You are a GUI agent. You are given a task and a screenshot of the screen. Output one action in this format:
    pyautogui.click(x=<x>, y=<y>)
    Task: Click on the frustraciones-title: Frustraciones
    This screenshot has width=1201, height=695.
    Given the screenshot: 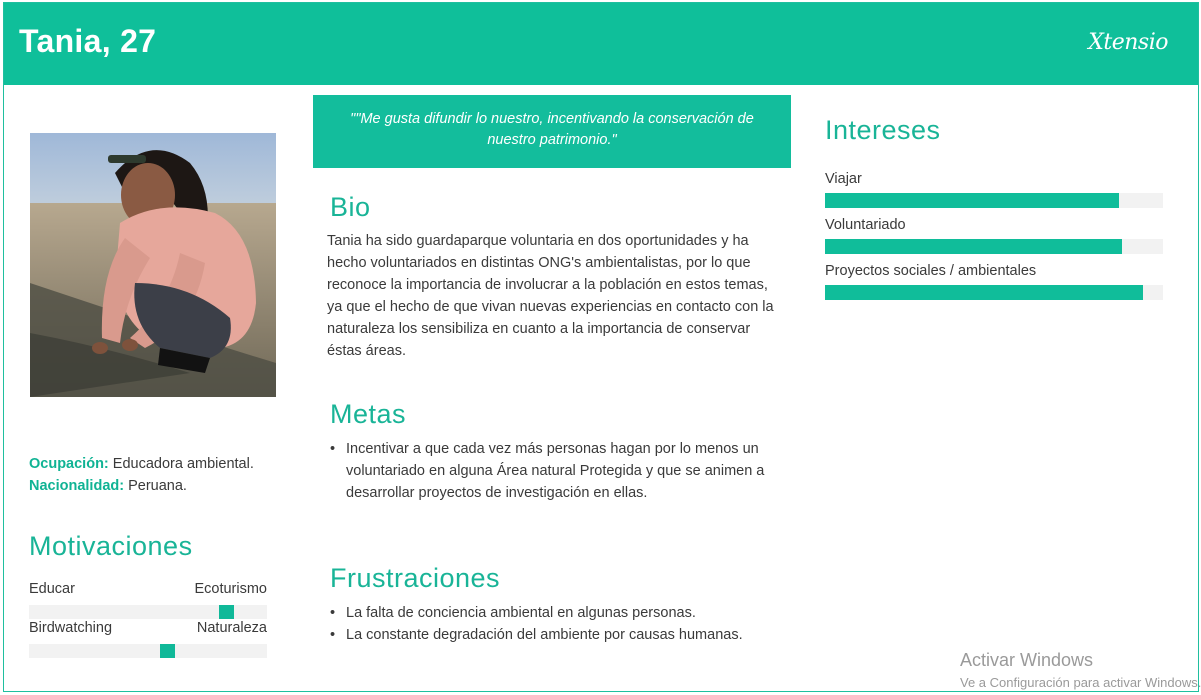 What is the action you would take?
    pyautogui.click(x=415, y=578)
    